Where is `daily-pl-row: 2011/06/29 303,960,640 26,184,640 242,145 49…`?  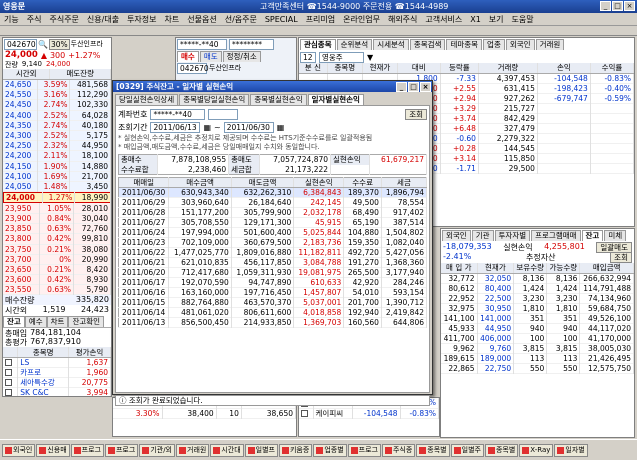
daily-pl-row: 2011/06/29 303,960,640 26,184,640 242,145 49… is located at coordinates (273, 202).